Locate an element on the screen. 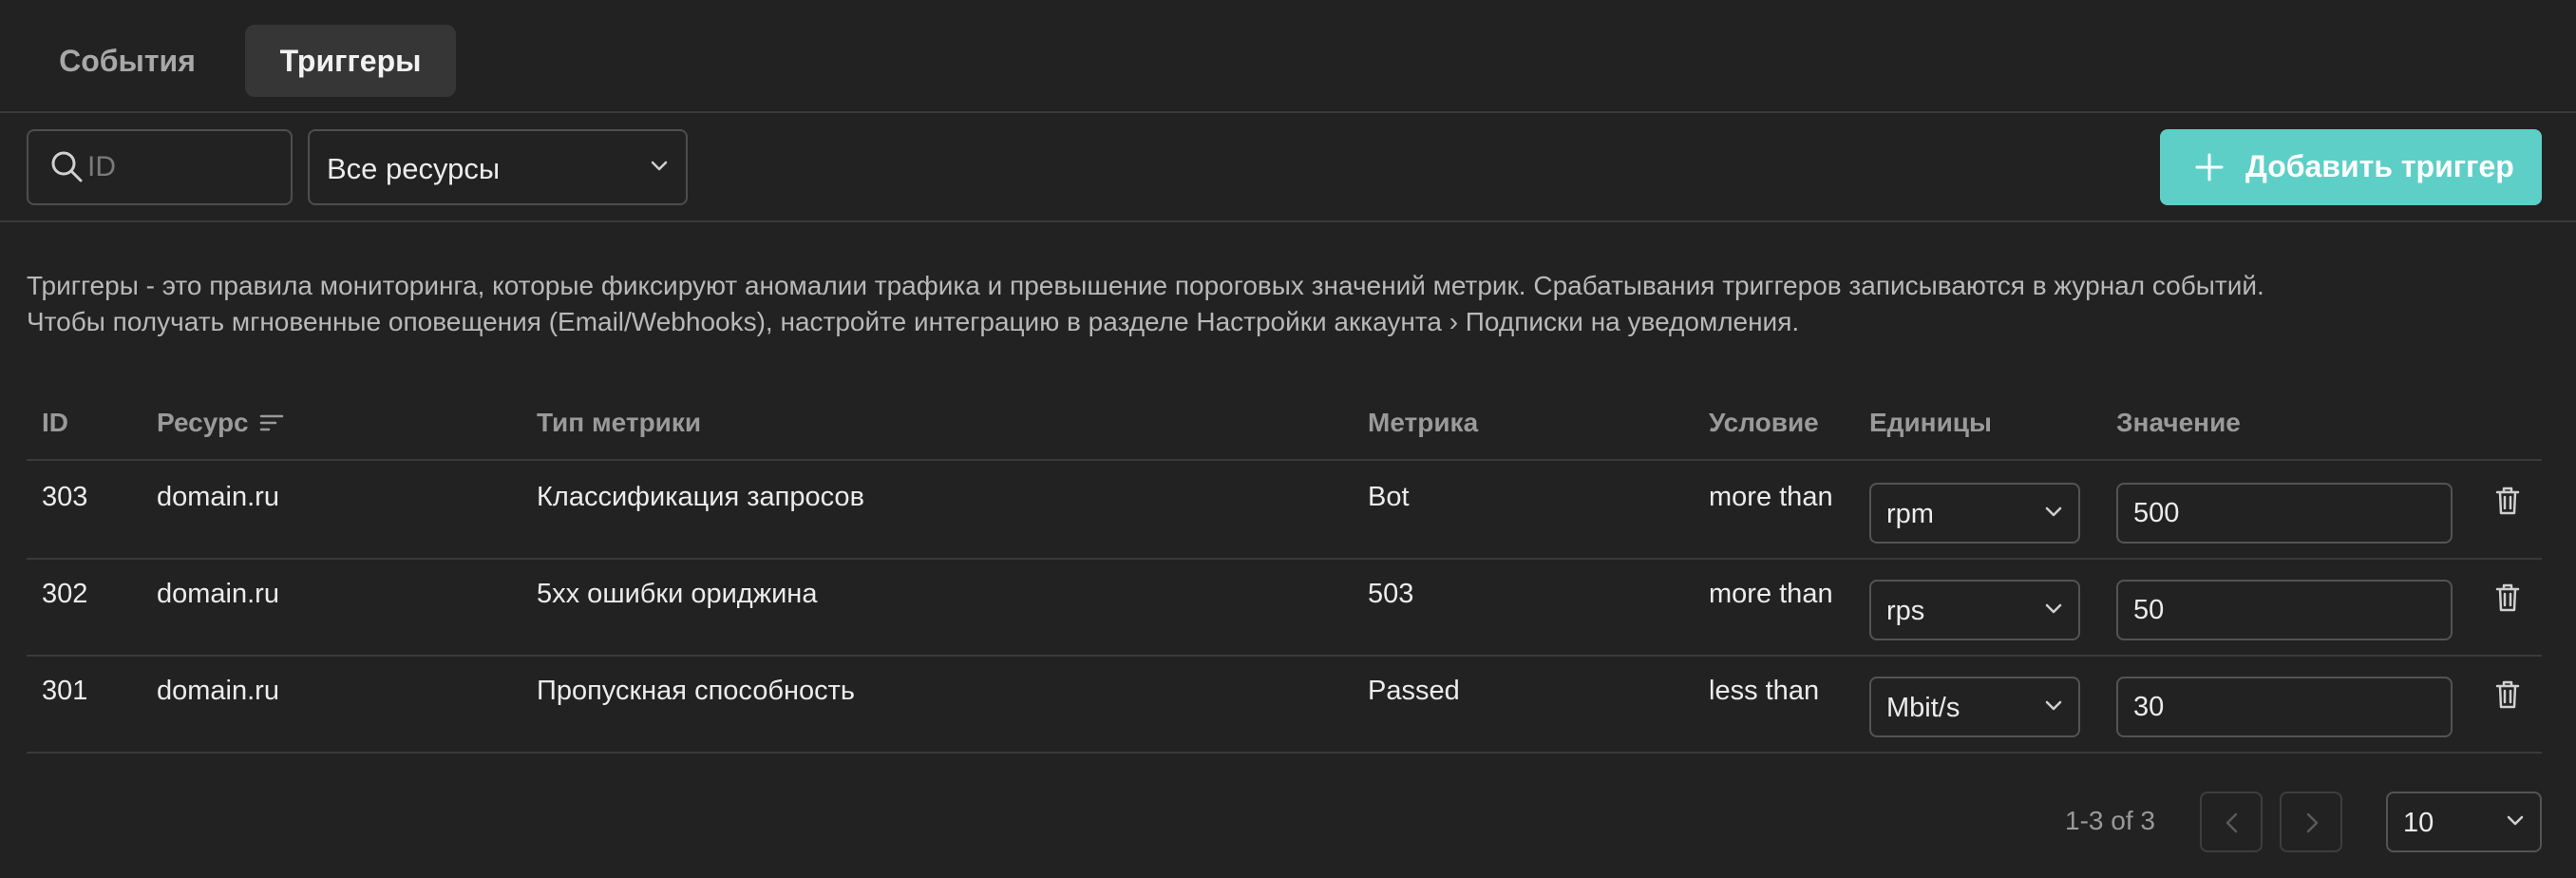 The image size is (2576, 878). tab-triggers: Триггеры is located at coordinates (350, 61).